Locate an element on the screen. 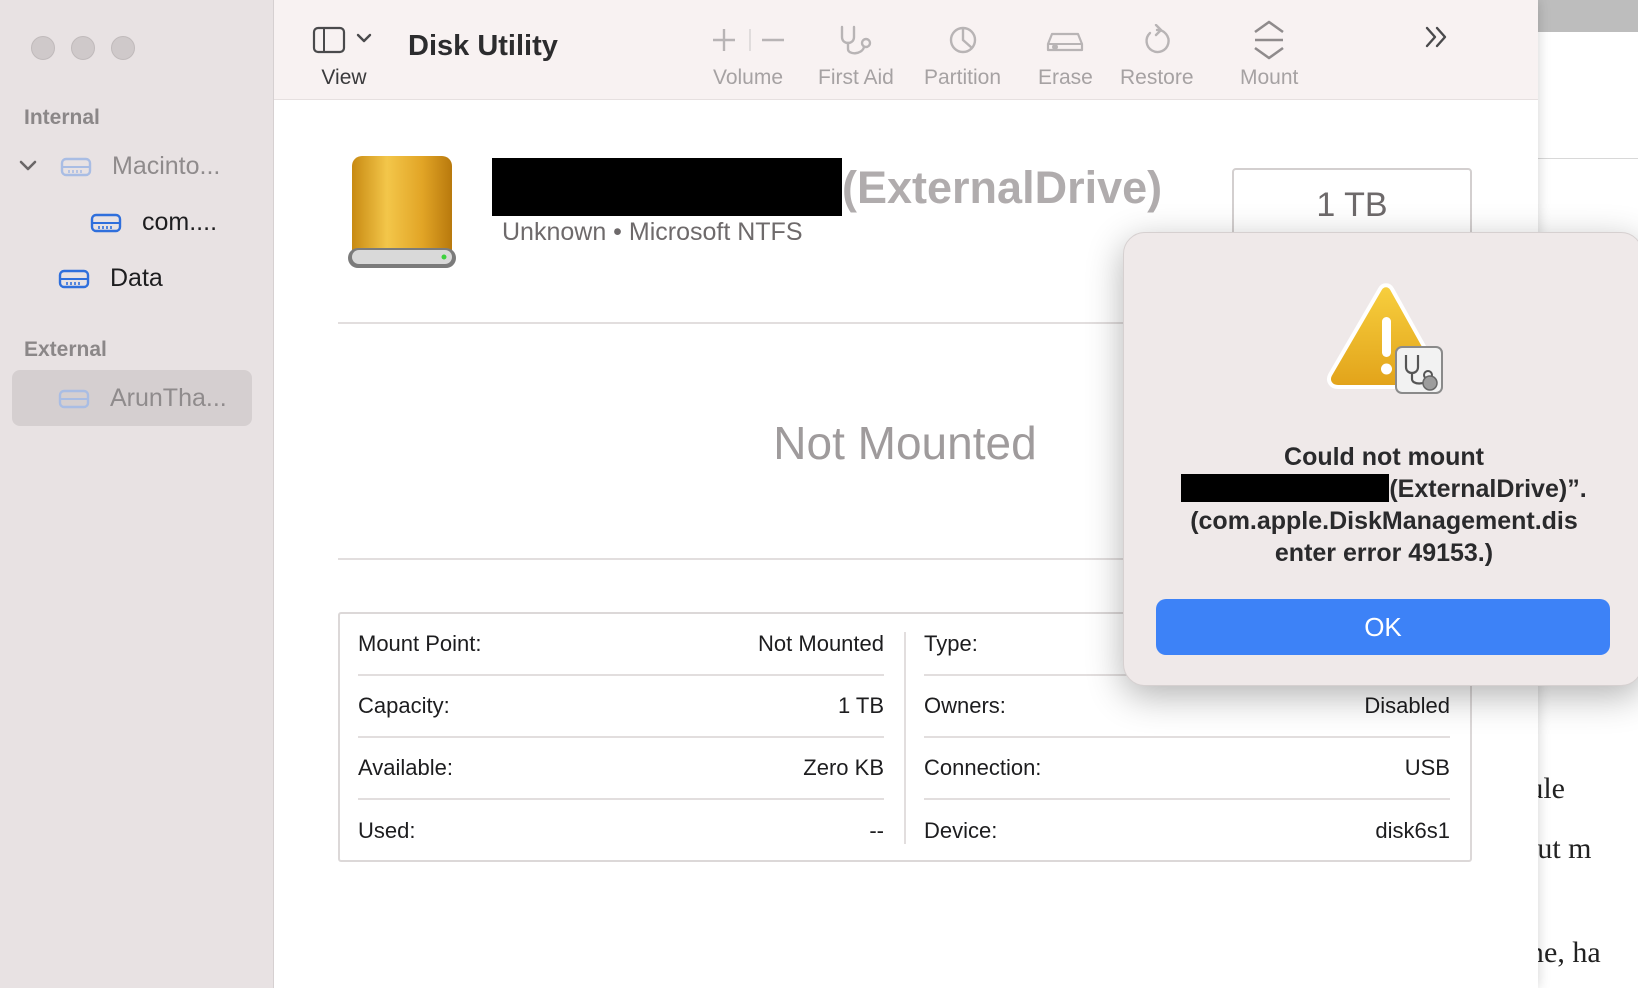  info-row-connection: Connection: USB is located at coordinates (1187, 769).